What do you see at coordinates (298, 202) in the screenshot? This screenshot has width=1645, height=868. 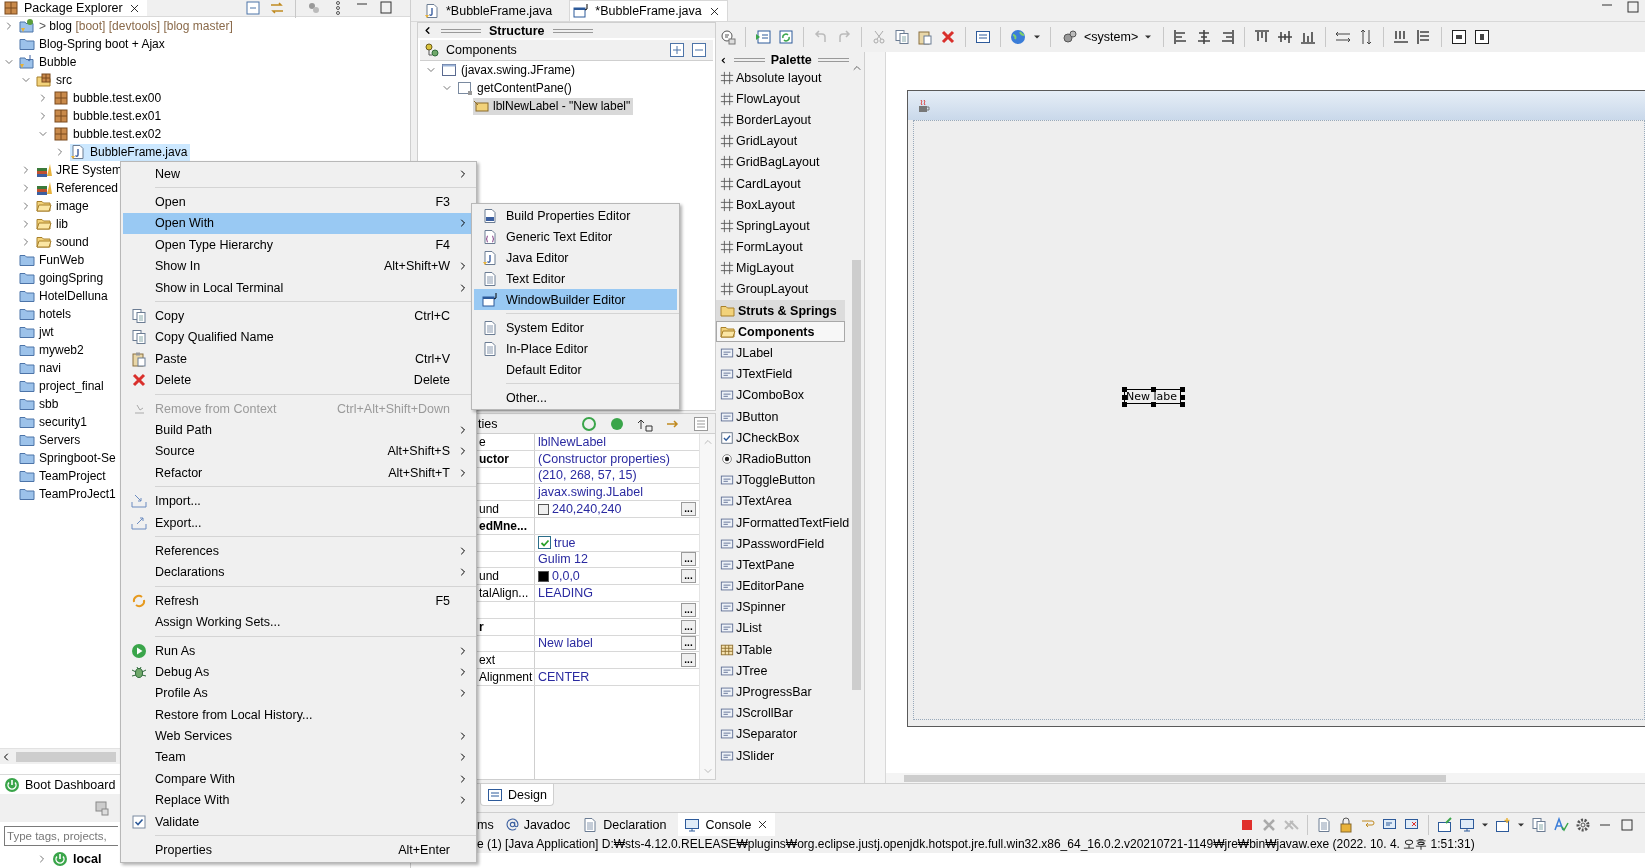 I see `menu-item: Open F3` at bounding box center [298, 202].